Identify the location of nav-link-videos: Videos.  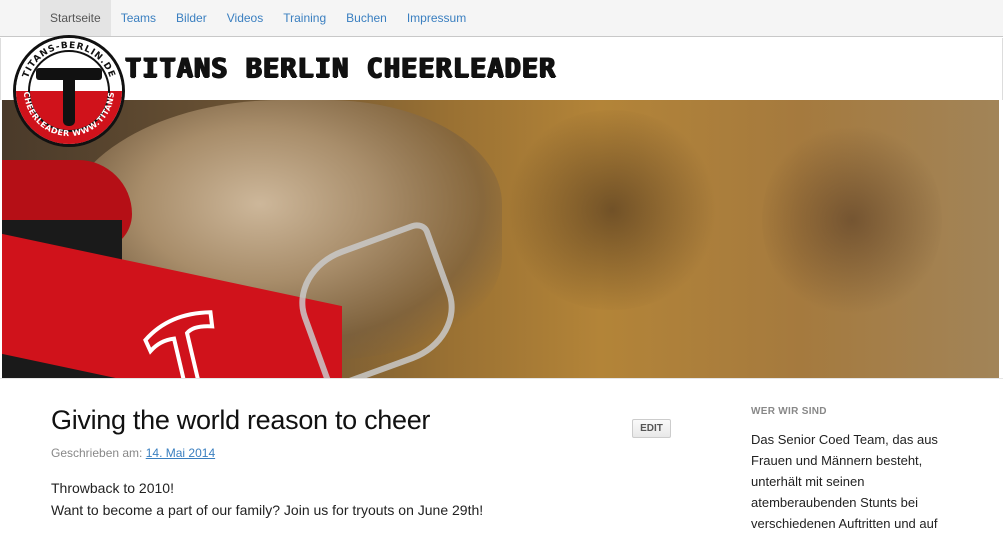
(245, 18).